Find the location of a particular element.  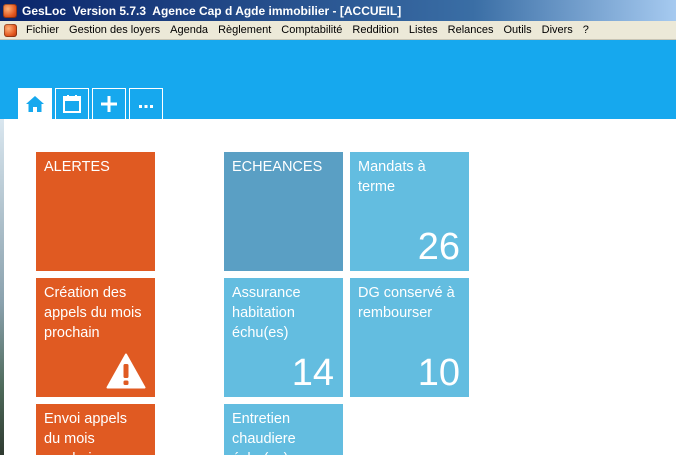

tile-echeances-label: ECHEANCES is located at coordinates (277, 167).